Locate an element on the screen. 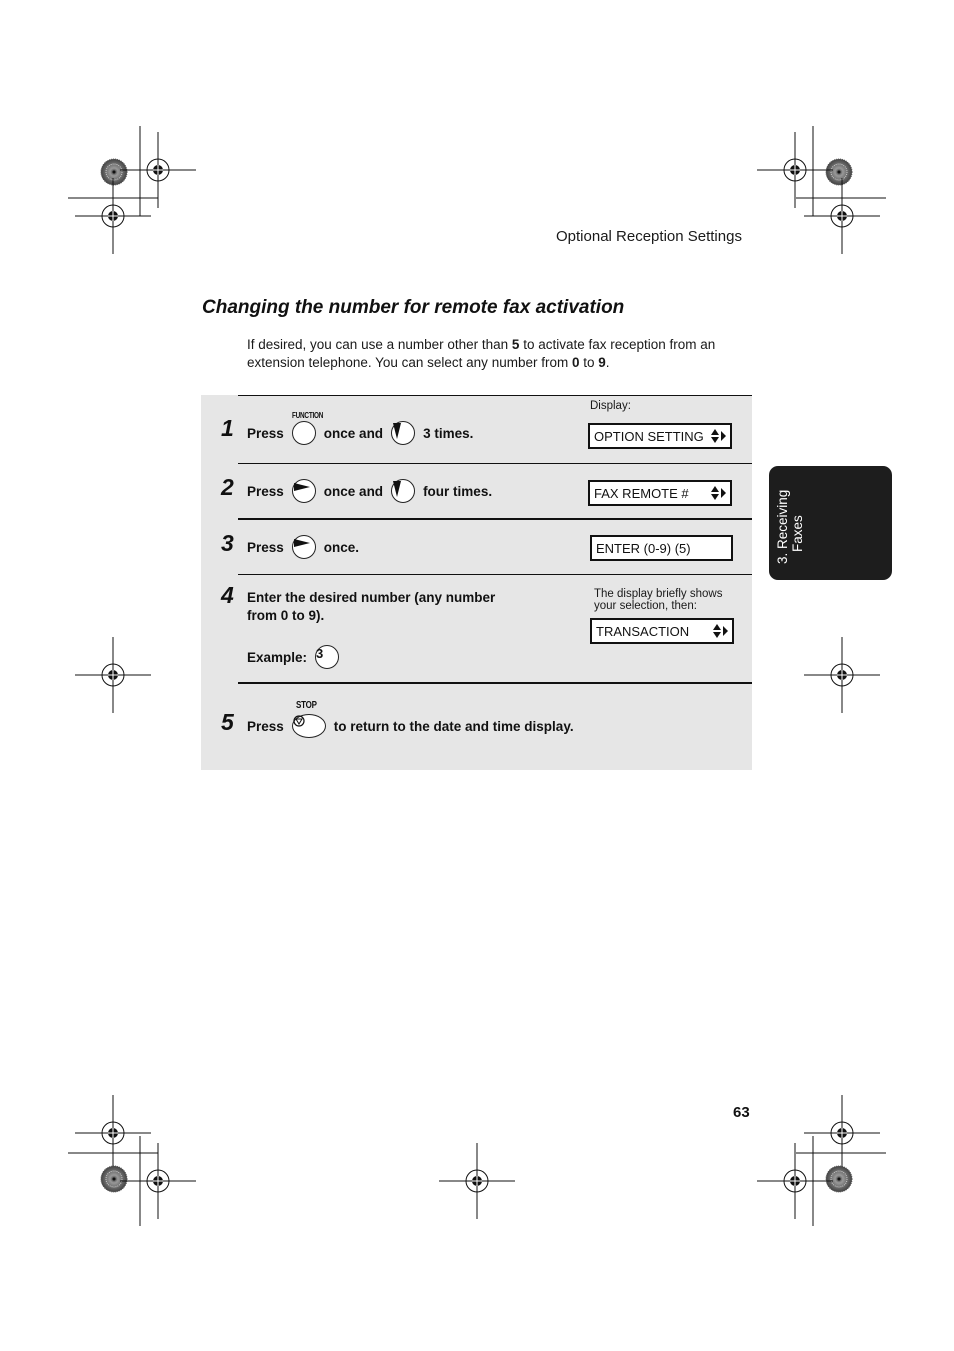  lcd-display: TRANSACTION is located at coordinates (662, 631).